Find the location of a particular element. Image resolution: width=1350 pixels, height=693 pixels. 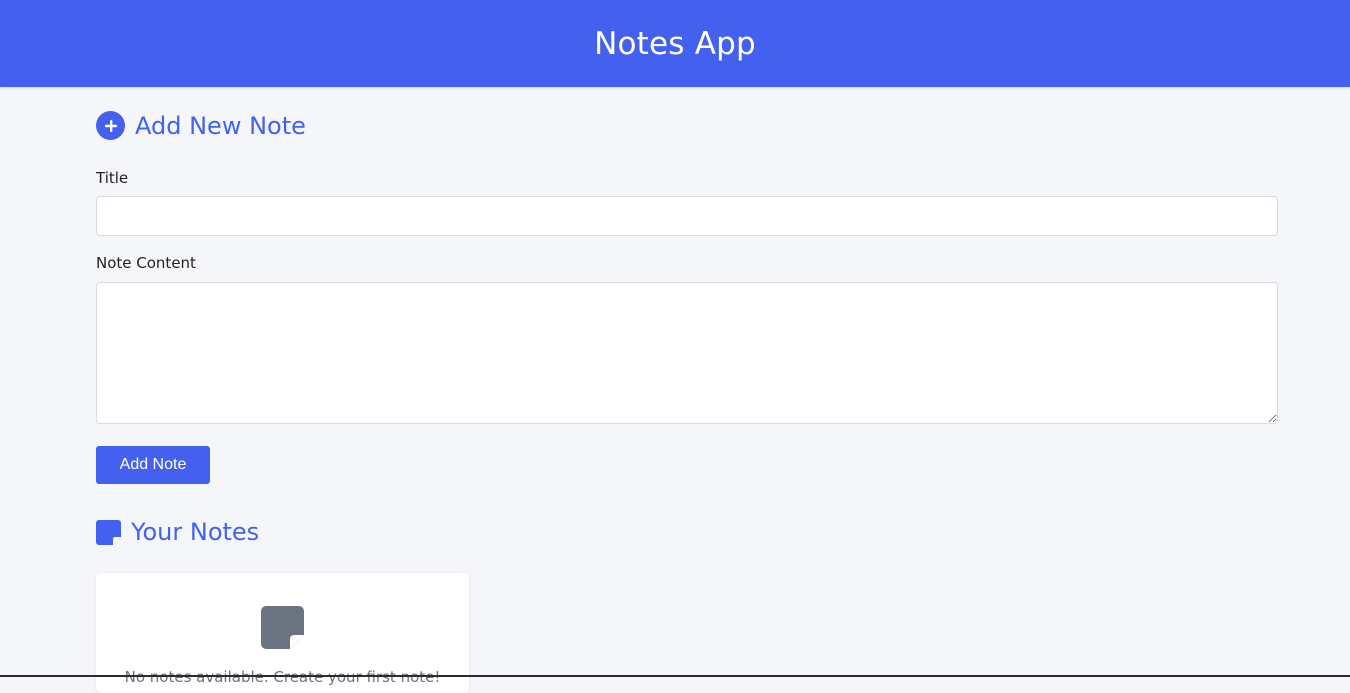

add-note-heading-text: Add New Note is located at coordinates (220, 125).